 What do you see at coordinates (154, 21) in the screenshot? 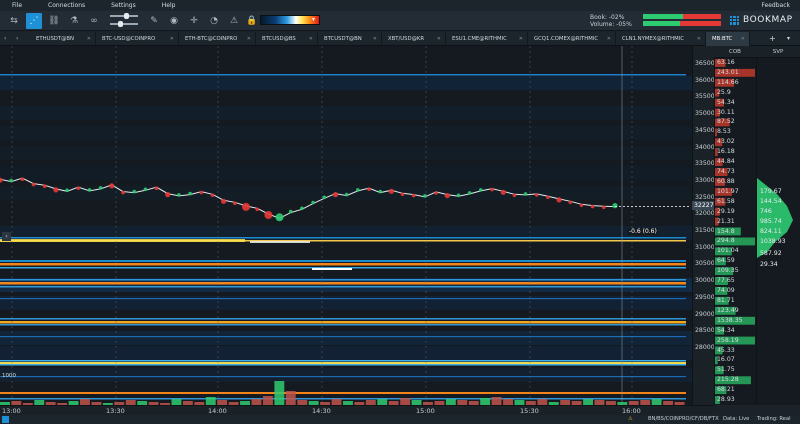
I see `pen-icon: ✎` at bounding box center [154, 21].